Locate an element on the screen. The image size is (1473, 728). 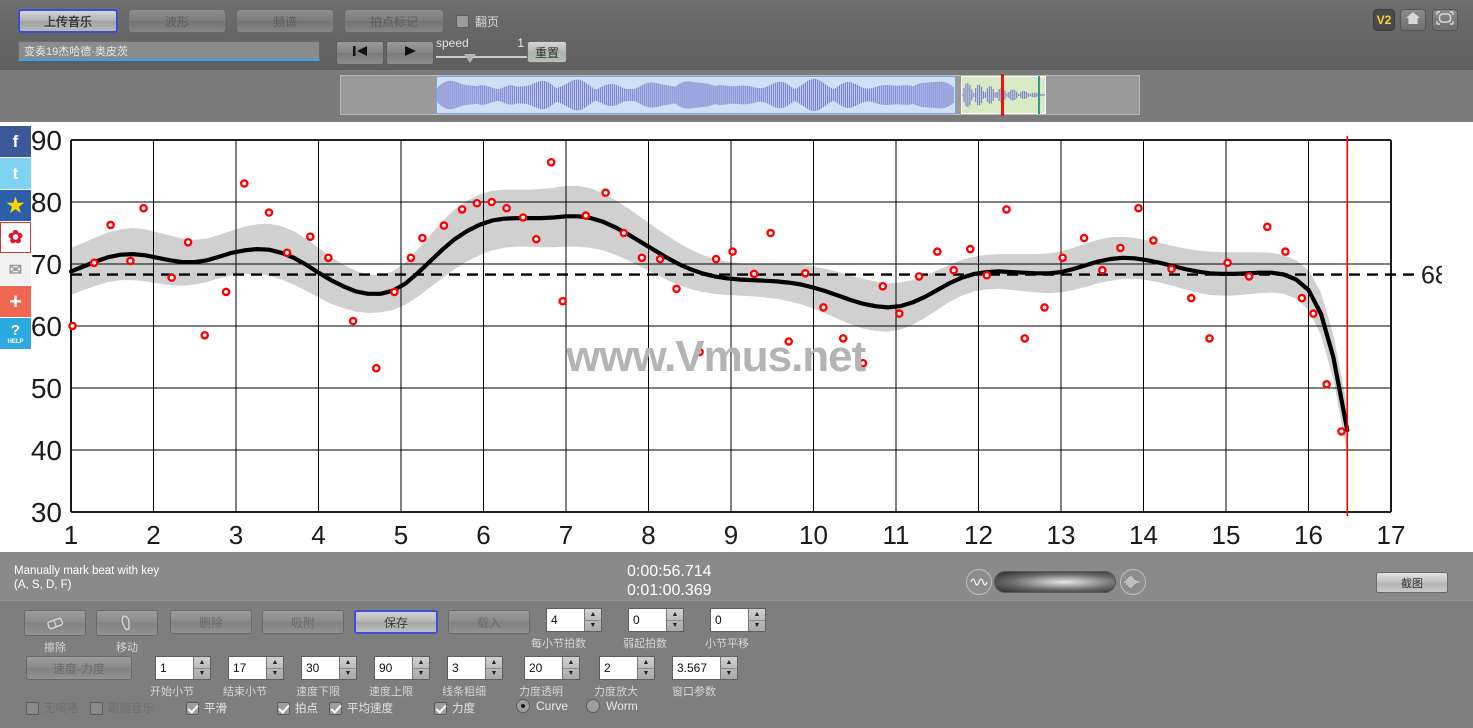
pickup-beats-spinner: 0 ▲ ▼ is located at coordinates (656, 620).